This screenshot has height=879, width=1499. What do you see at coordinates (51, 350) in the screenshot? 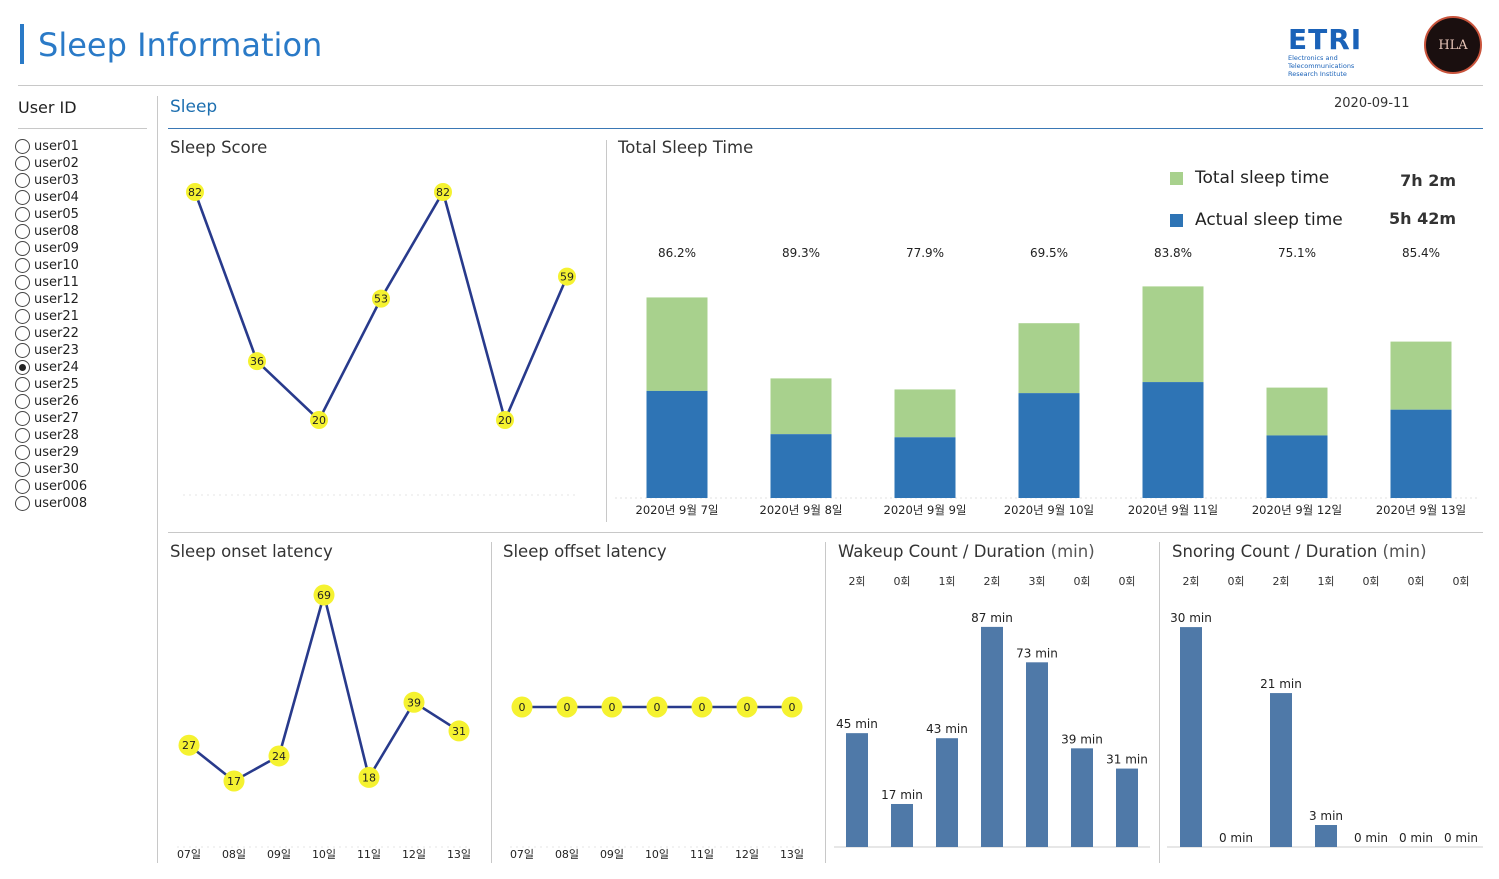
I see `user-radio-user23: user23` at bounding box center [51, 350].